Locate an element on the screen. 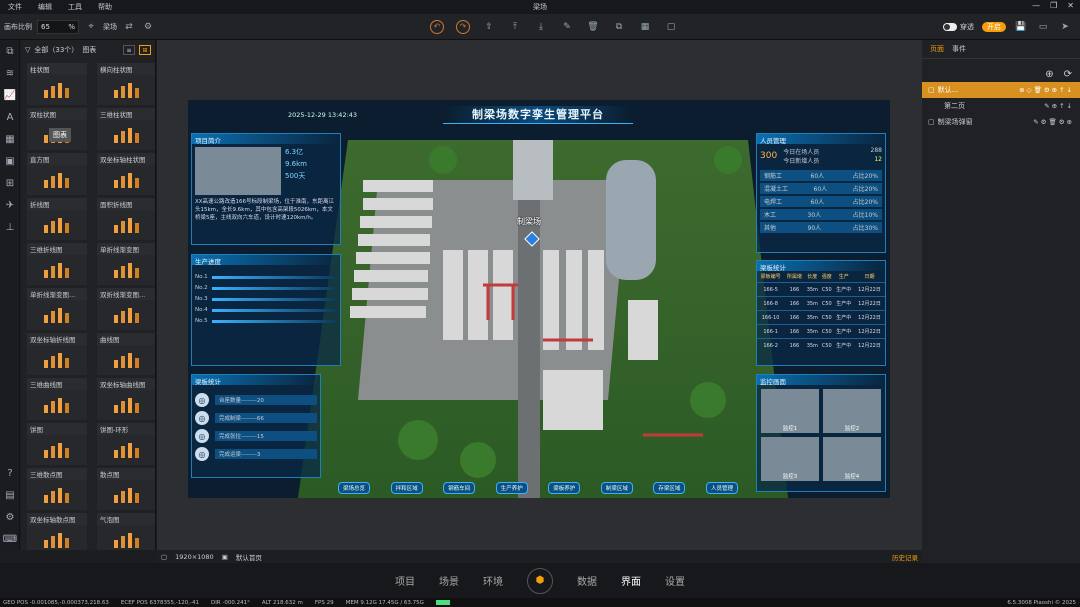  default-home: 默认首页 is located at coordinates (249, 557).